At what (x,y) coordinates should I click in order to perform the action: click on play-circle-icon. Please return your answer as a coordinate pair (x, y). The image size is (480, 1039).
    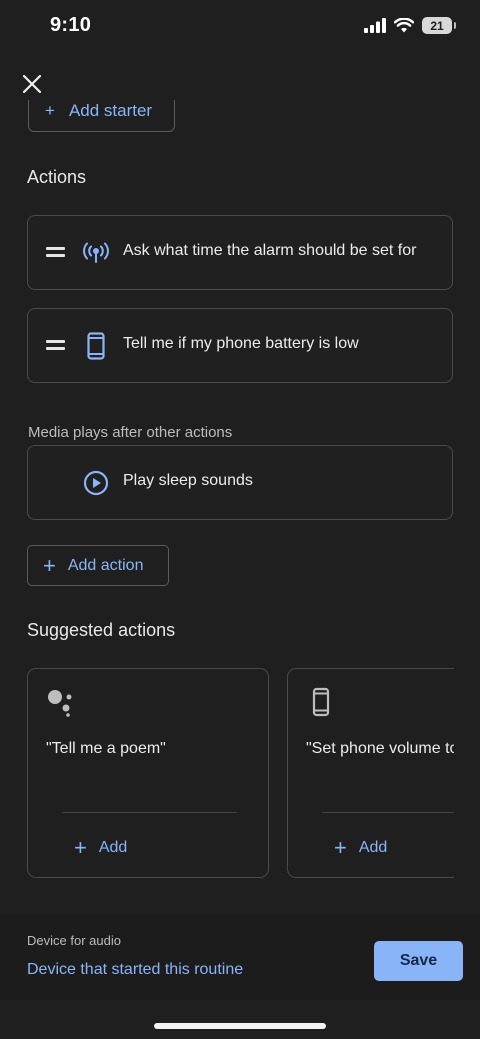
    Looking at the image, I should click on (96, 483).